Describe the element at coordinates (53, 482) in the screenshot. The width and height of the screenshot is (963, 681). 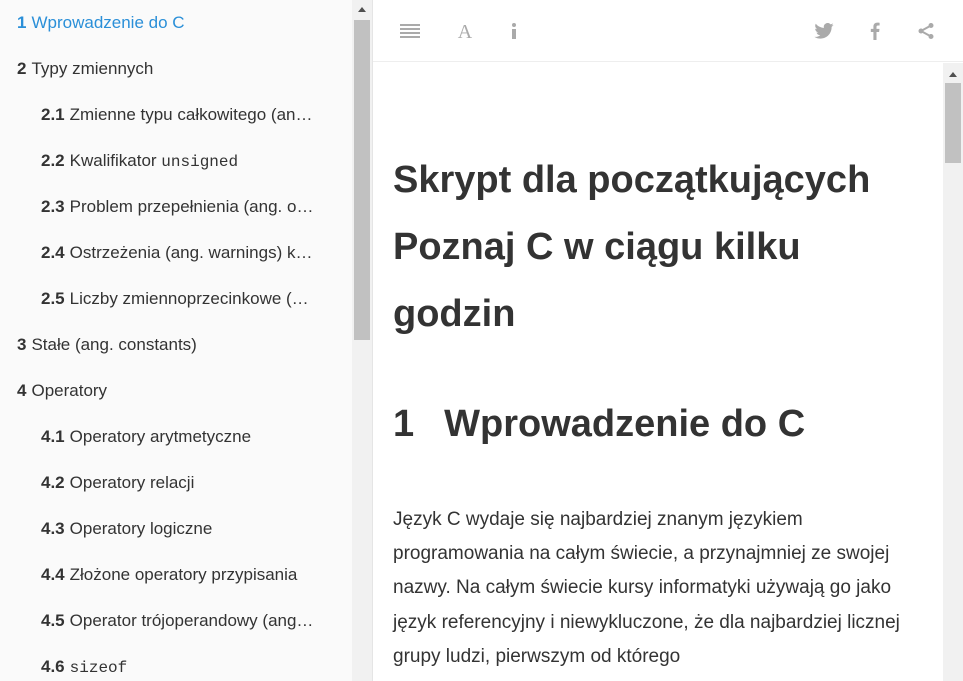
I see `toc-number: 4.2` at that location.